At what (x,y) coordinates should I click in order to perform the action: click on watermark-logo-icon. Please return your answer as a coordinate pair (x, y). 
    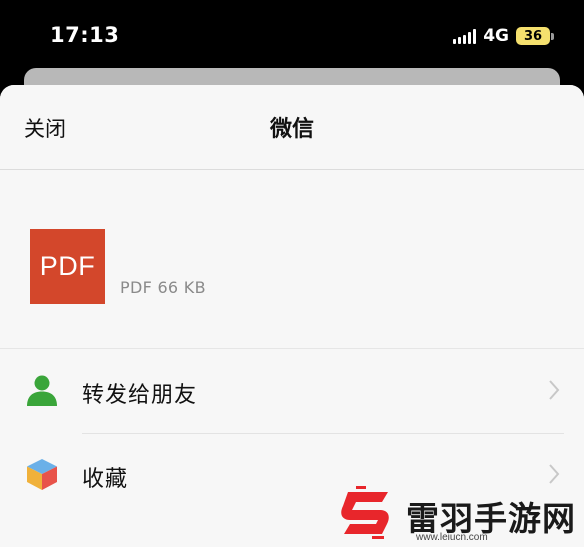
    Looking at the image, I should click on (365, 512).